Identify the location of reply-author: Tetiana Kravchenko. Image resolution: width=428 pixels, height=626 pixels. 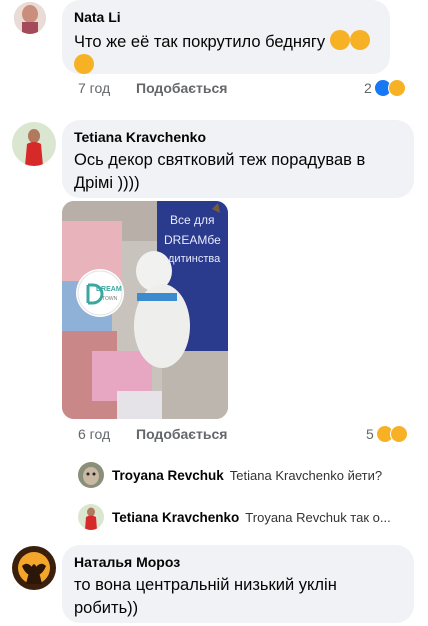
(175, 517).